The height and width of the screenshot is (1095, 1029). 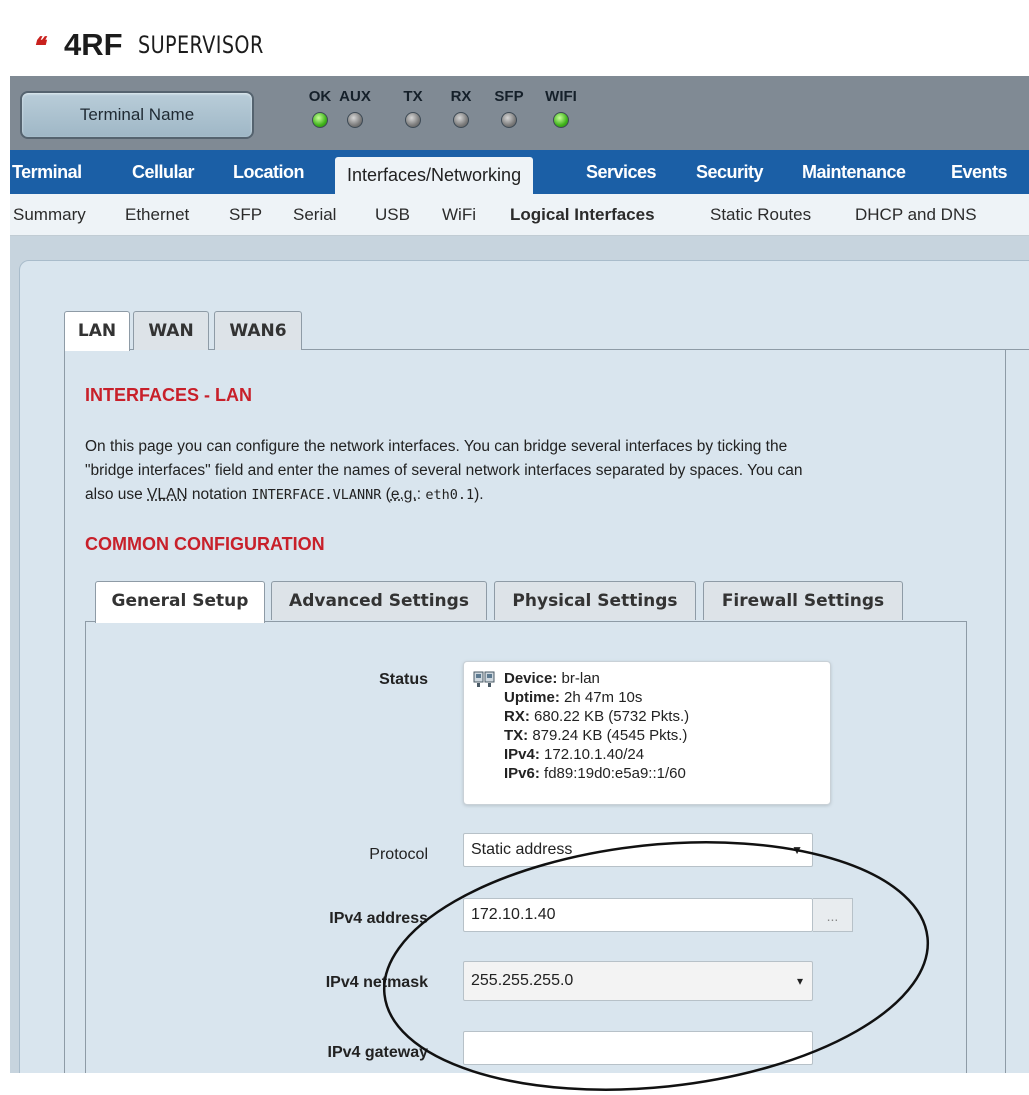 I want to click on ipv4-netmask-label: IPv4 netmask, so click(x=376, y=982).